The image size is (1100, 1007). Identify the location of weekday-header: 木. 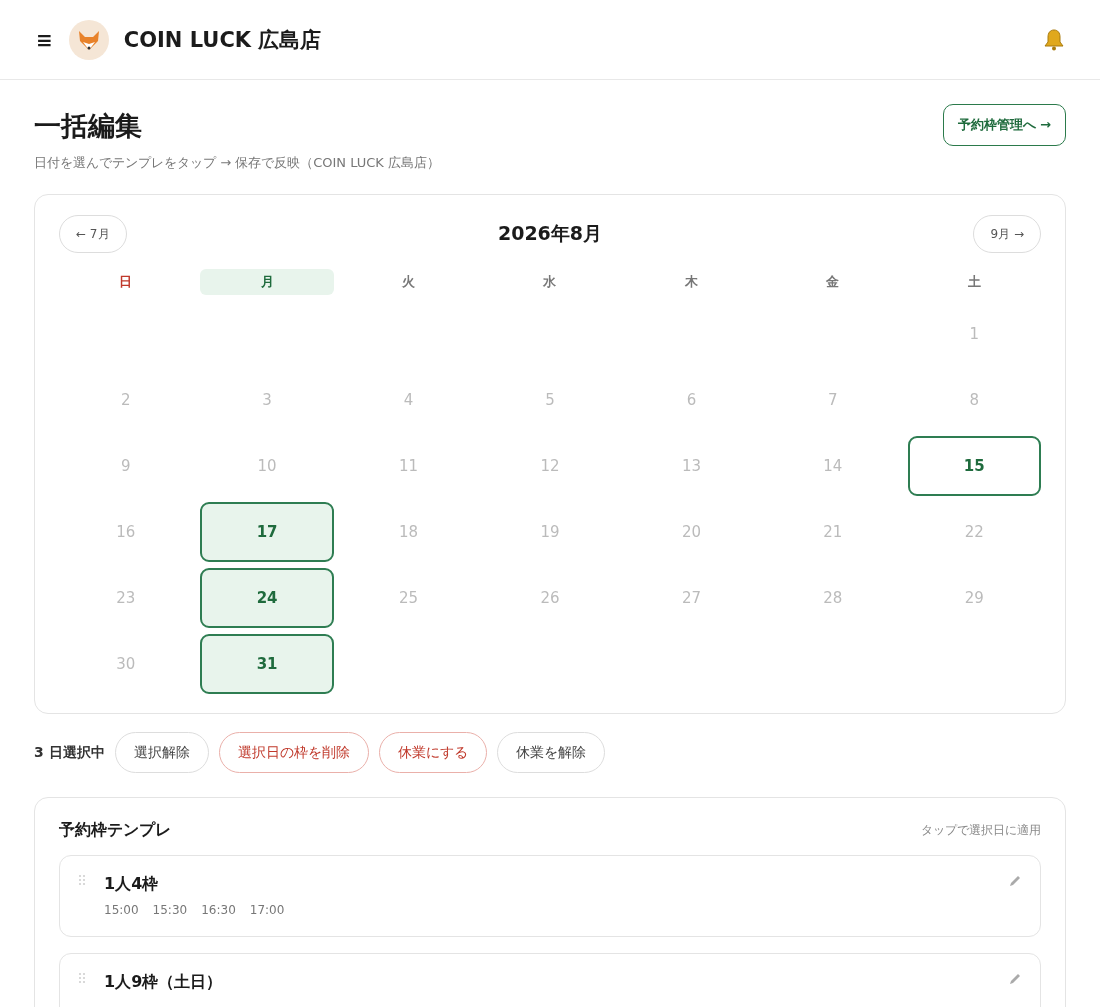
(691, 282).